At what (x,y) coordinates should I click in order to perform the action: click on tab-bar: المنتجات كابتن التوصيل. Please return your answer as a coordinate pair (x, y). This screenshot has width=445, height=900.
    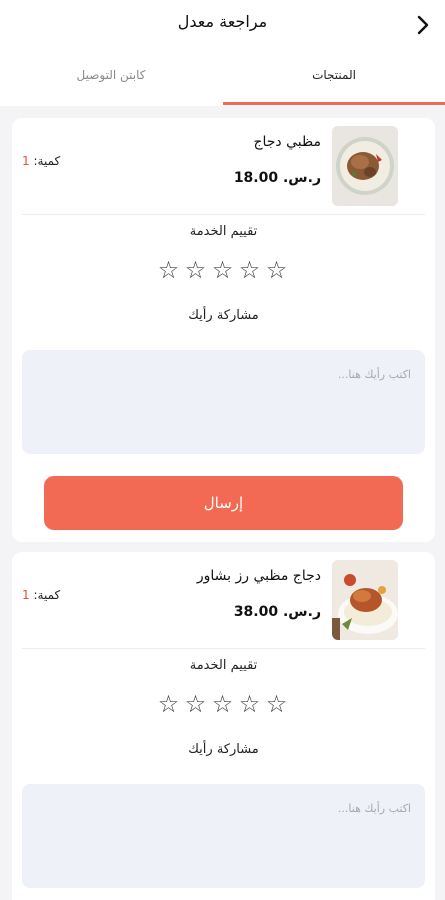
    Looking at the image, I should click on (222, 77).